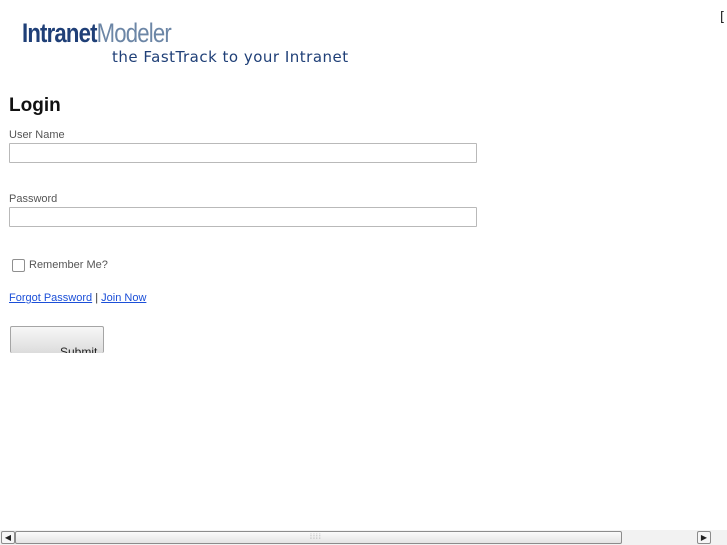  Describe the element at coordinates (57, 339) in the screenshot. I see `submit-button: Submit` at that location.